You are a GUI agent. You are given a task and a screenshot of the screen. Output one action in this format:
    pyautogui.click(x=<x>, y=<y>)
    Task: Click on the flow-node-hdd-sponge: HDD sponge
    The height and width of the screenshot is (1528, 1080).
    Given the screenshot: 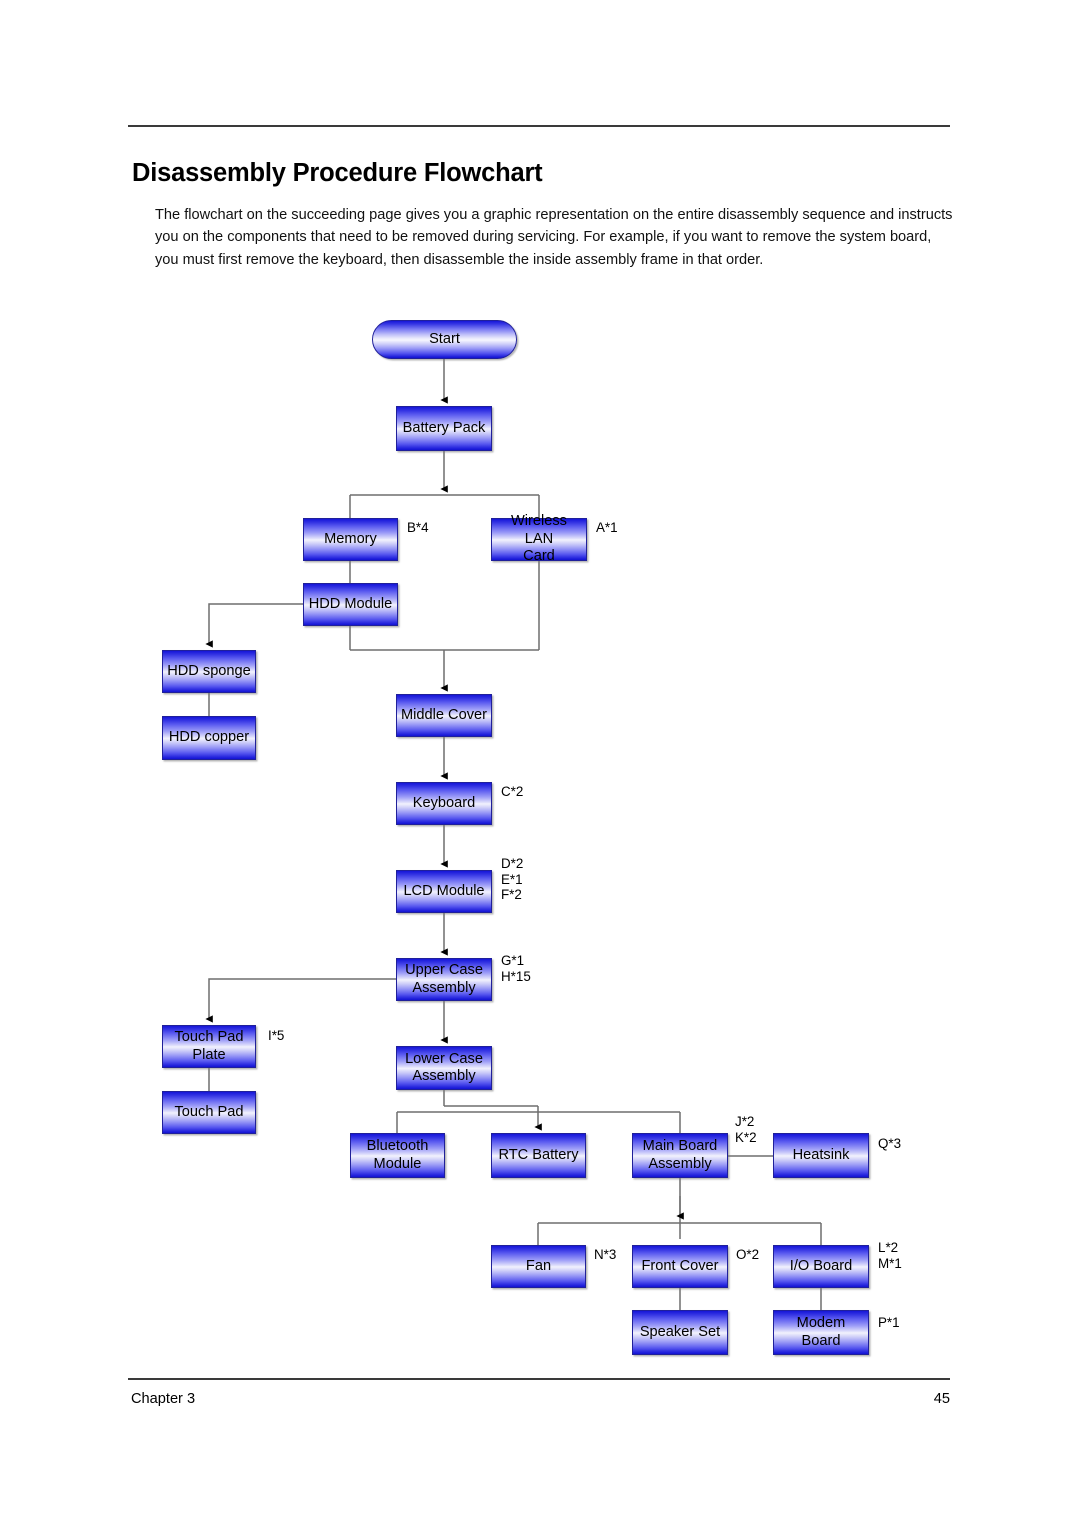 What is the action you would take?
    pyautogui.click(x=209, y=671)
    